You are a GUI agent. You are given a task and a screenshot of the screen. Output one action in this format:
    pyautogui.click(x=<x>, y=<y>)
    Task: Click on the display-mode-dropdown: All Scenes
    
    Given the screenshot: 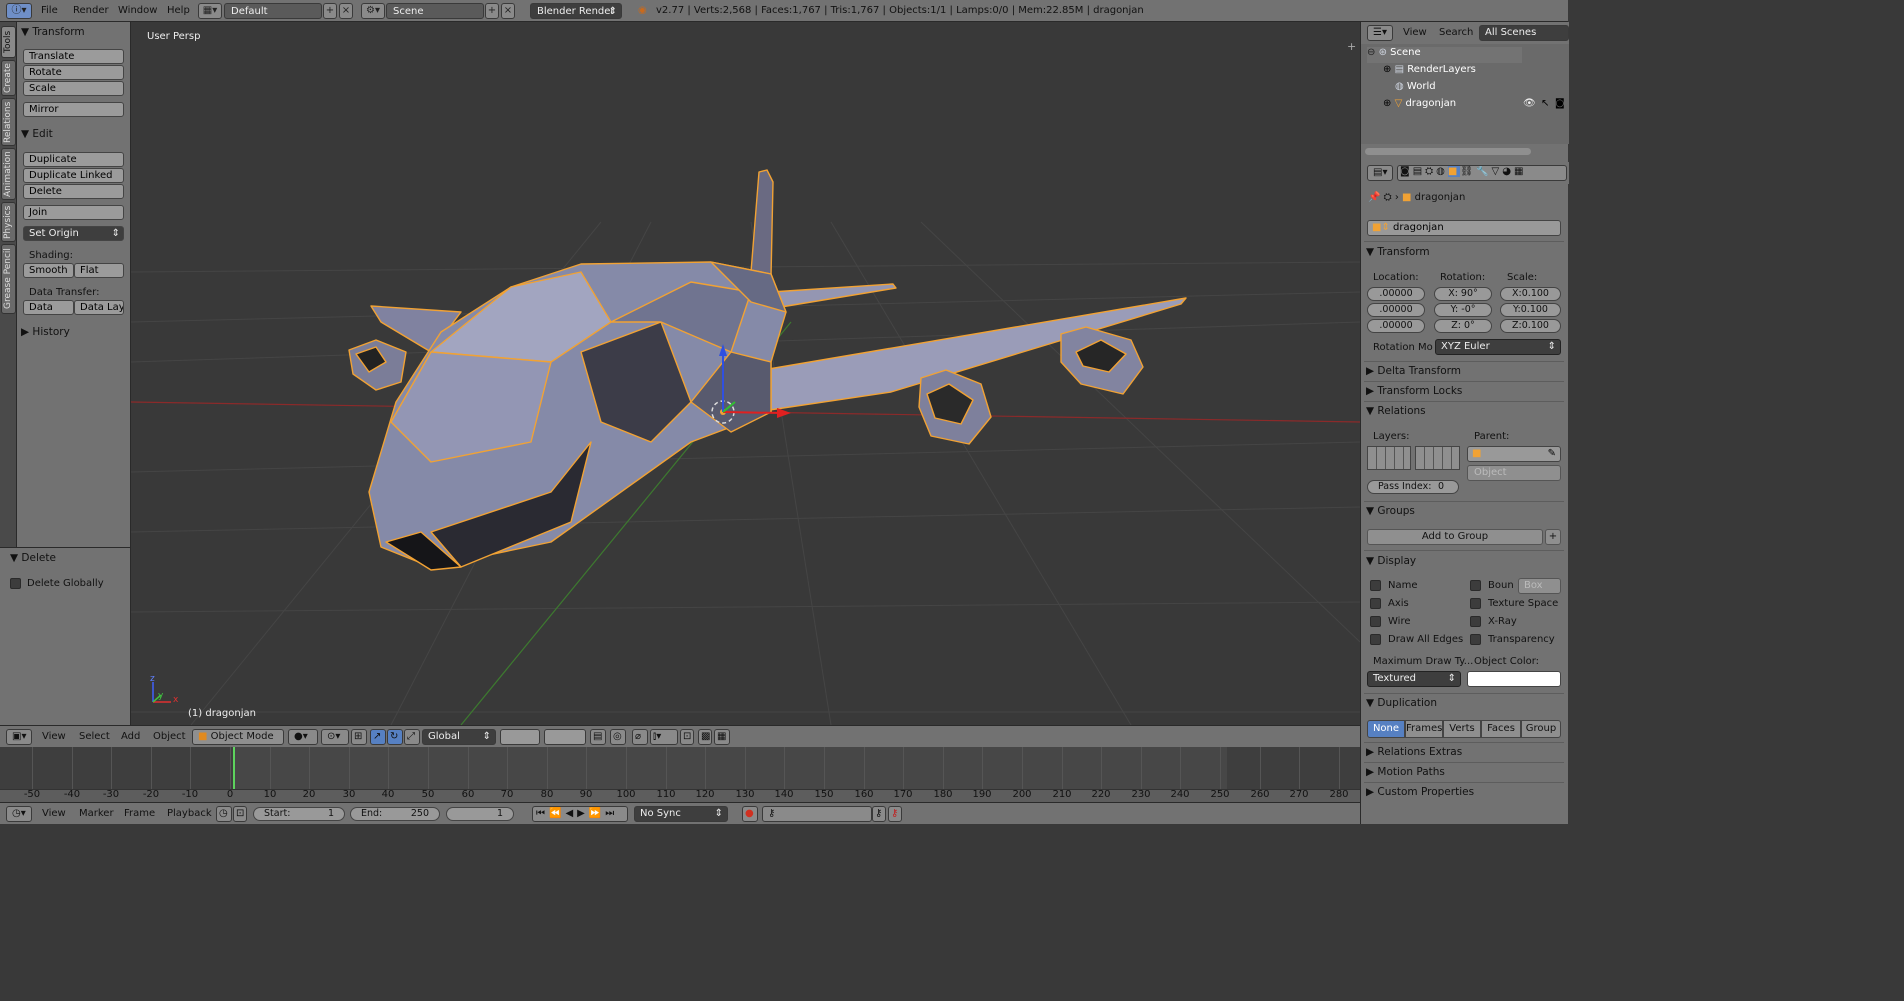 What is the action you would take?
    pyautogui.click(x=1524, y=33)
    